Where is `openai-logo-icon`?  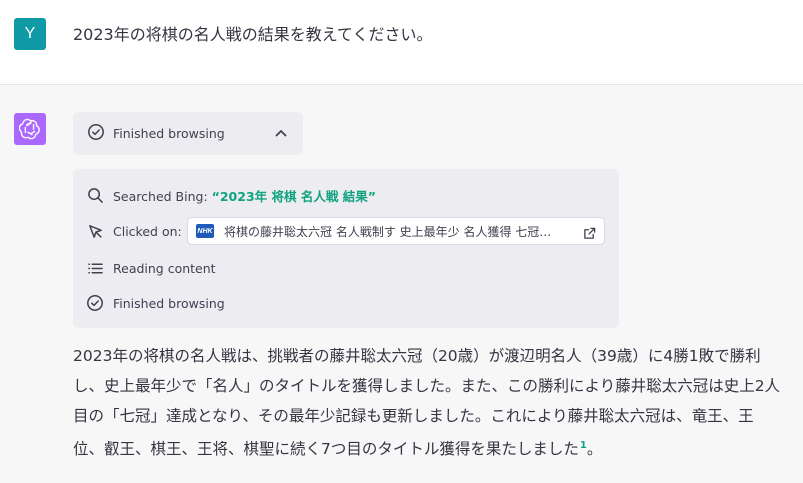
openai-logo-icon is located at coordinates (30, 129).